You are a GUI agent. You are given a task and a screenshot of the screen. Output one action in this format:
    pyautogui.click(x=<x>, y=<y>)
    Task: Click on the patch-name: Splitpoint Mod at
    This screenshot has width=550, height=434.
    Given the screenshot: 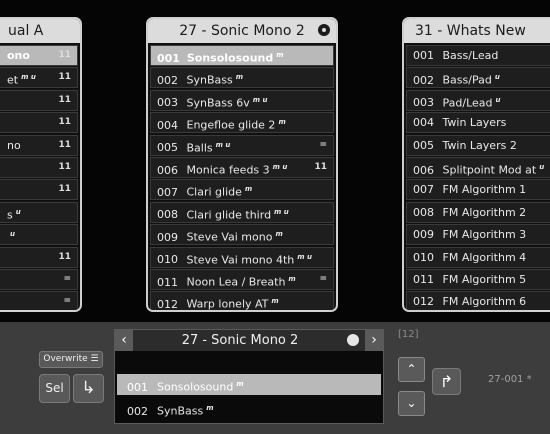 What is the action you would take?
    pyautogui.click(x=489, y=170)
    